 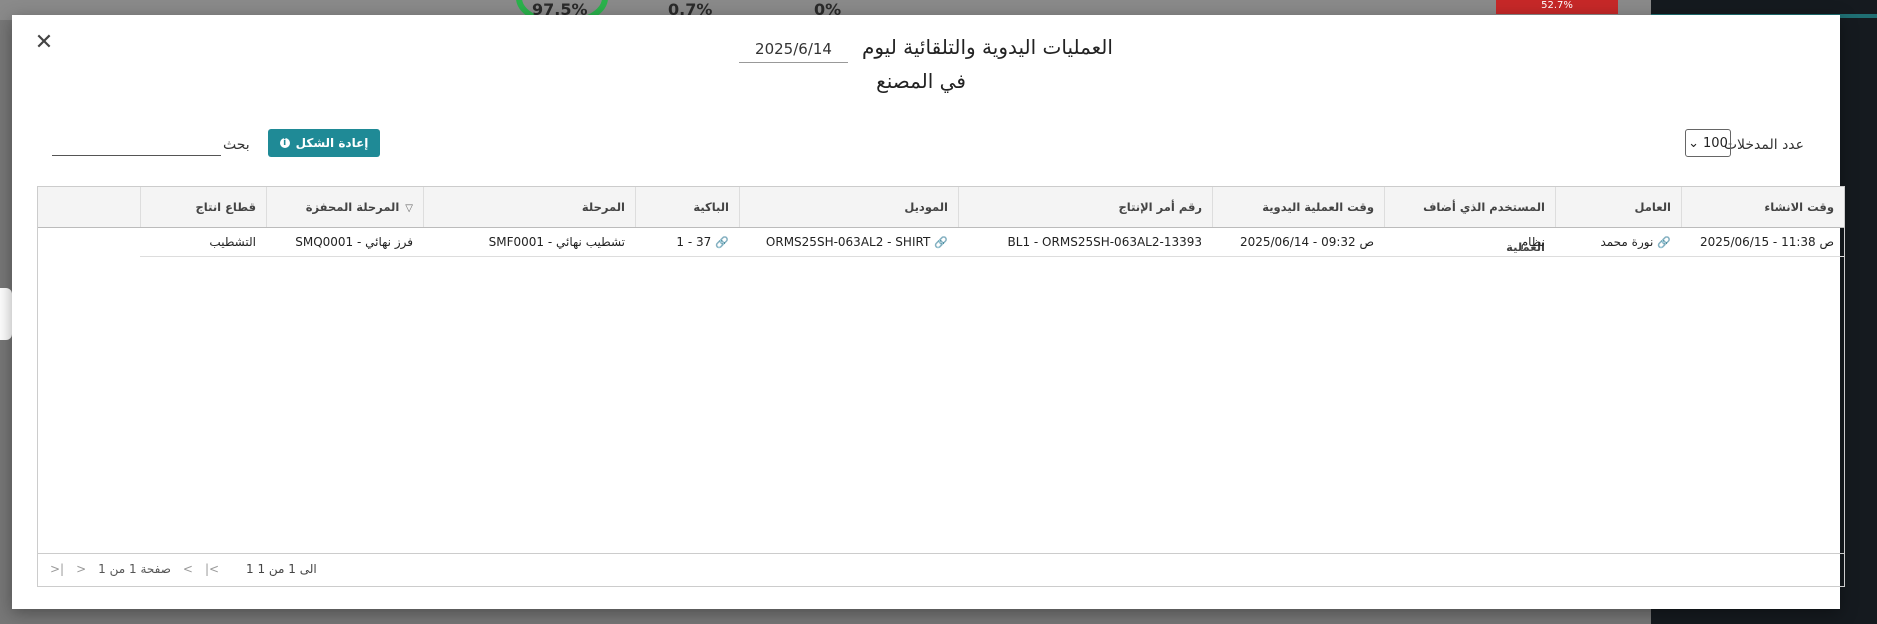 I want to click on col-model: الموديل, so click(x=848, y=207).